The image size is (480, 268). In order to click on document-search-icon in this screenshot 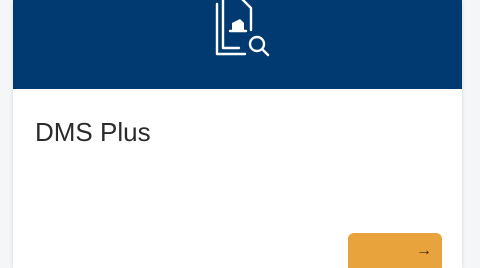, I will do `click(242, 28)`.